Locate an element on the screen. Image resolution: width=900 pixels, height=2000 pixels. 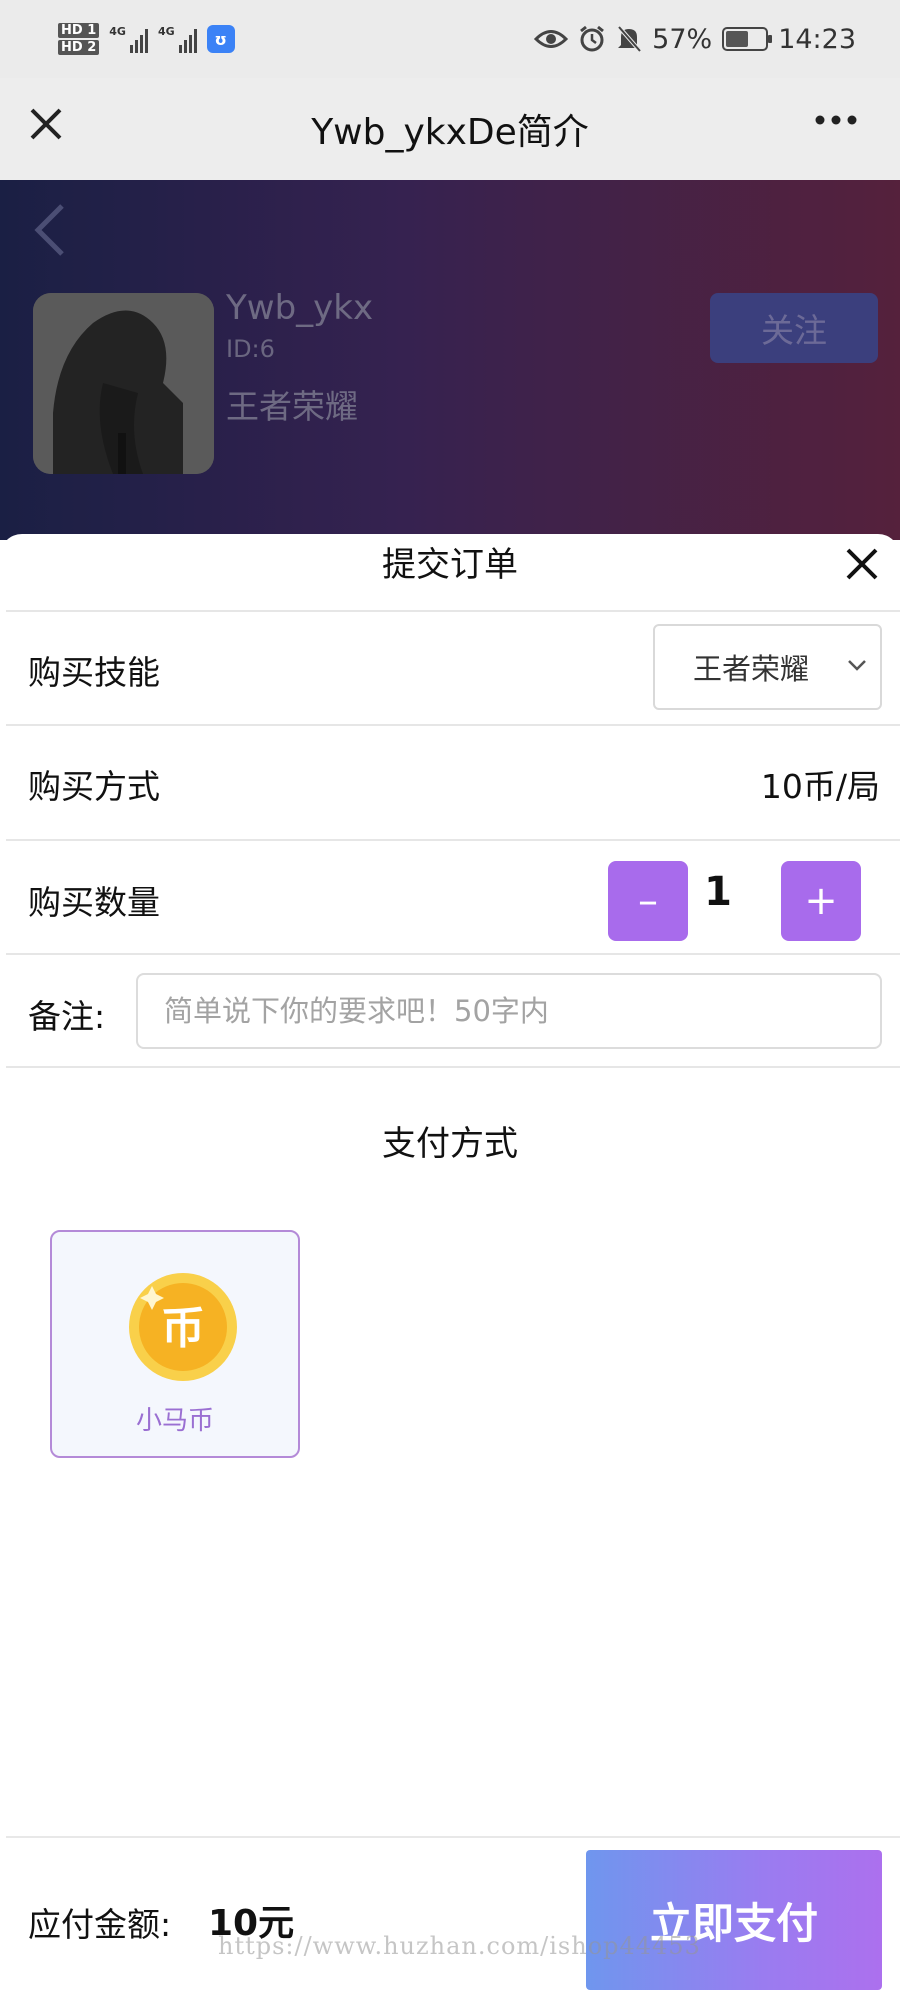
payment-method-card: 币 小马币 is located at coordinates (175, 1344).